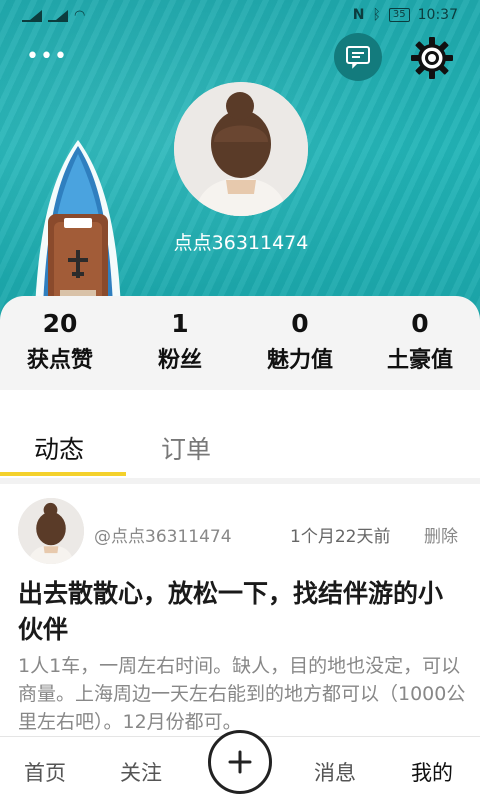 This screenshot has width=480, height=800. I want to click on profile-username: 点点36311474, so click(241, 243).